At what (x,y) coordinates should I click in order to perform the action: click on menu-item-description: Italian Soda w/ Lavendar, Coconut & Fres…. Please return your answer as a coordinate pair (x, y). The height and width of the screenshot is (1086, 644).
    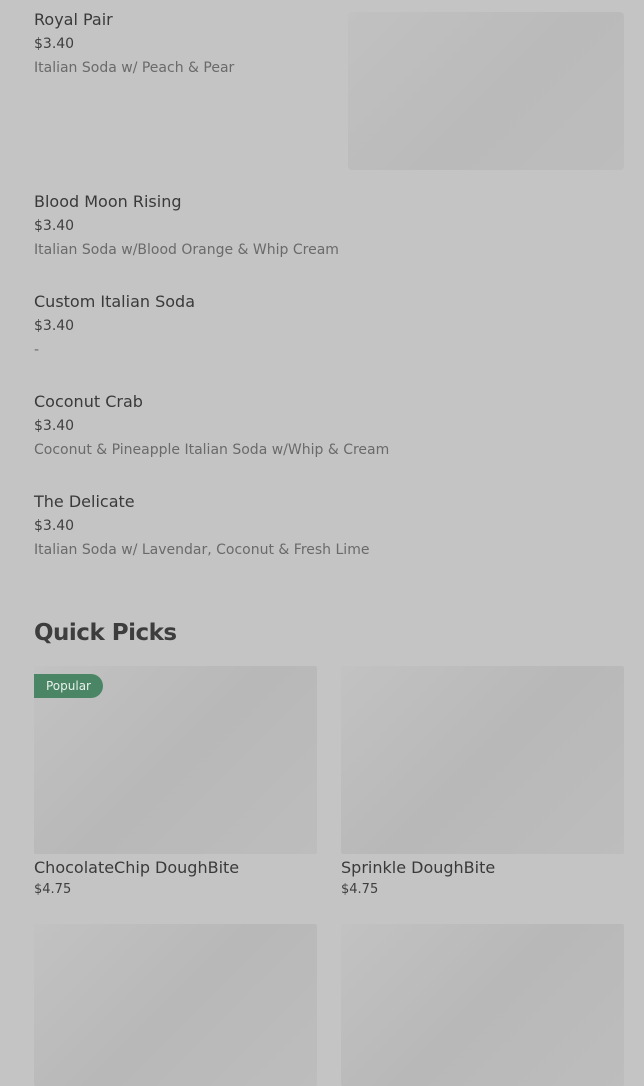
    Looking at the image, I should click on (202, 550).